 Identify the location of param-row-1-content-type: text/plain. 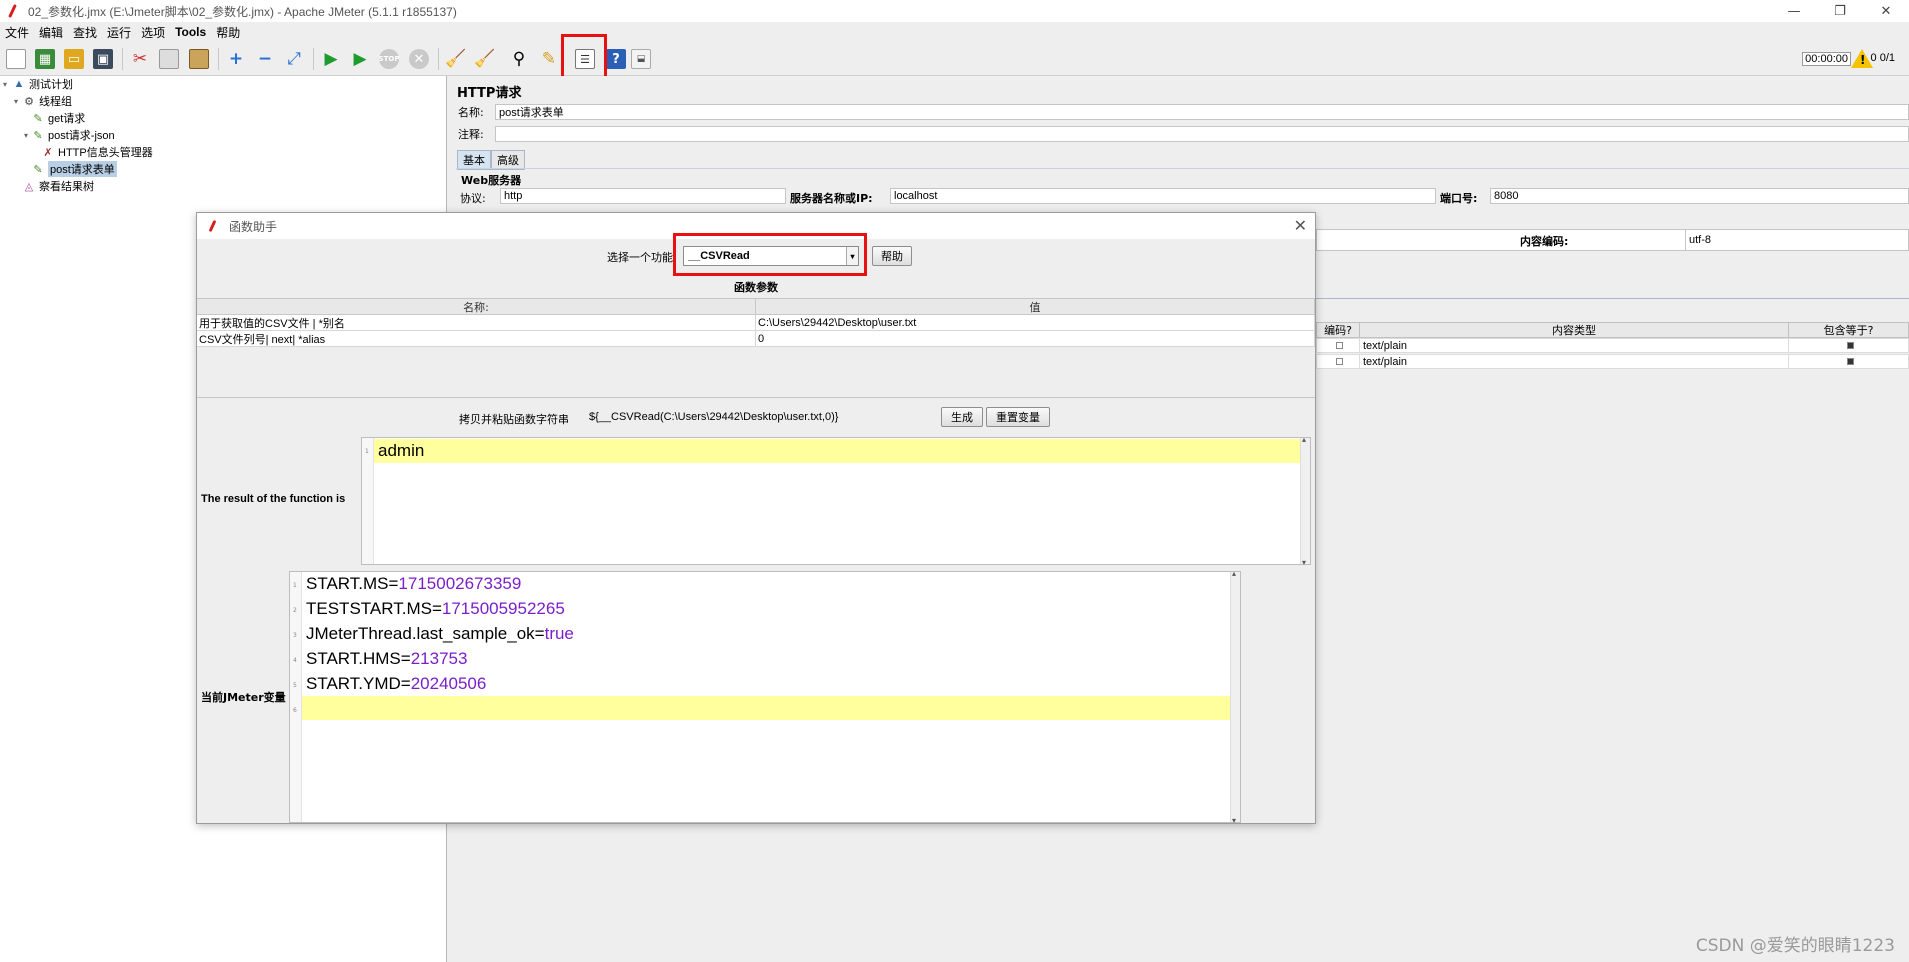
(1574, 345).